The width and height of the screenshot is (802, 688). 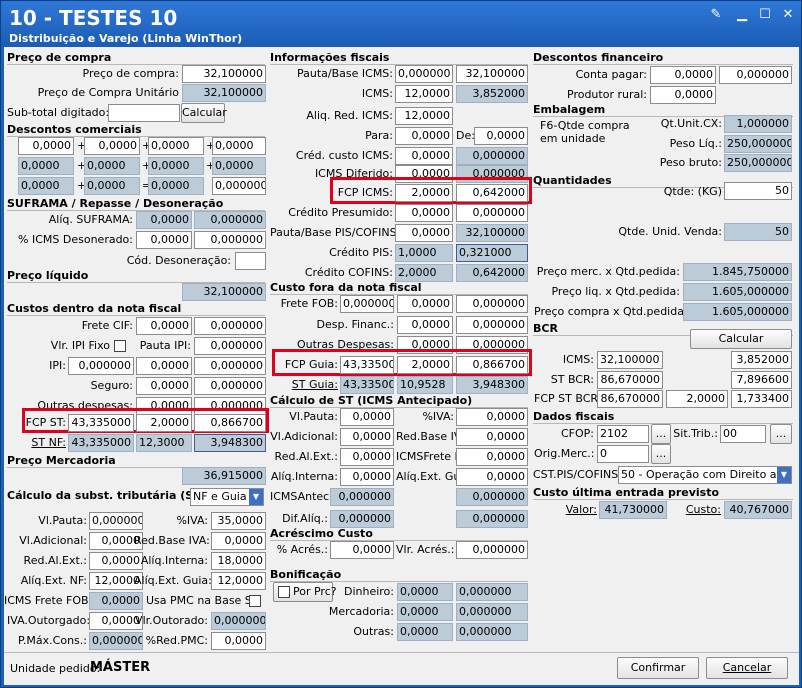 I want to click on credito-pis-label: Crédito PIS:, so click(x=361, y=252).